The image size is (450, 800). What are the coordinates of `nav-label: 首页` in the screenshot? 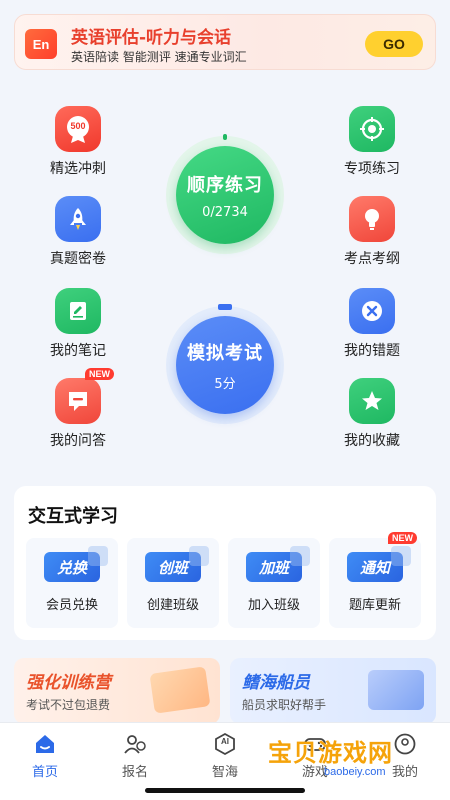 It's located at (44, 772).